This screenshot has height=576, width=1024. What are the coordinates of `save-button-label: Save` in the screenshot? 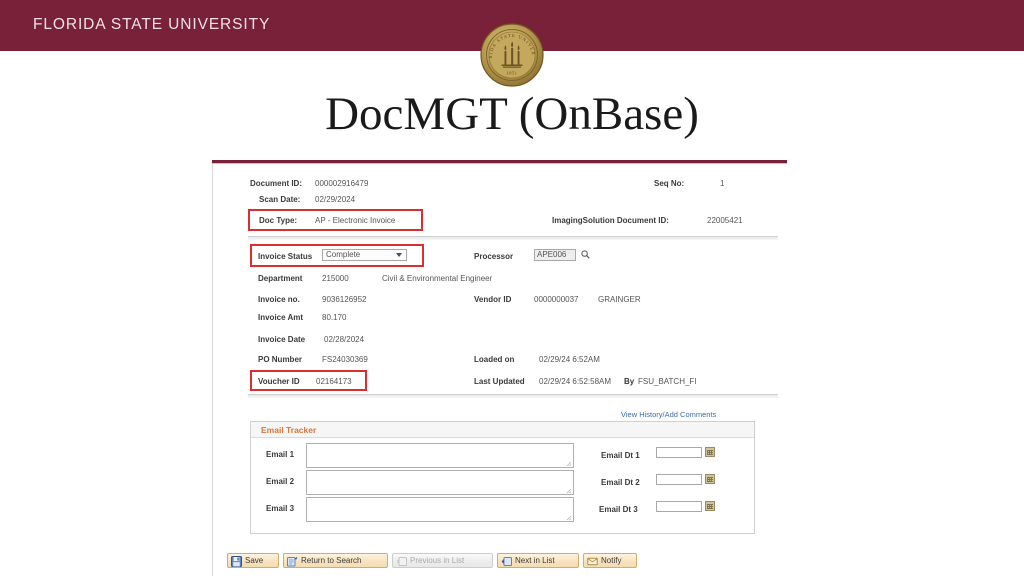 It's located at (254, 560).